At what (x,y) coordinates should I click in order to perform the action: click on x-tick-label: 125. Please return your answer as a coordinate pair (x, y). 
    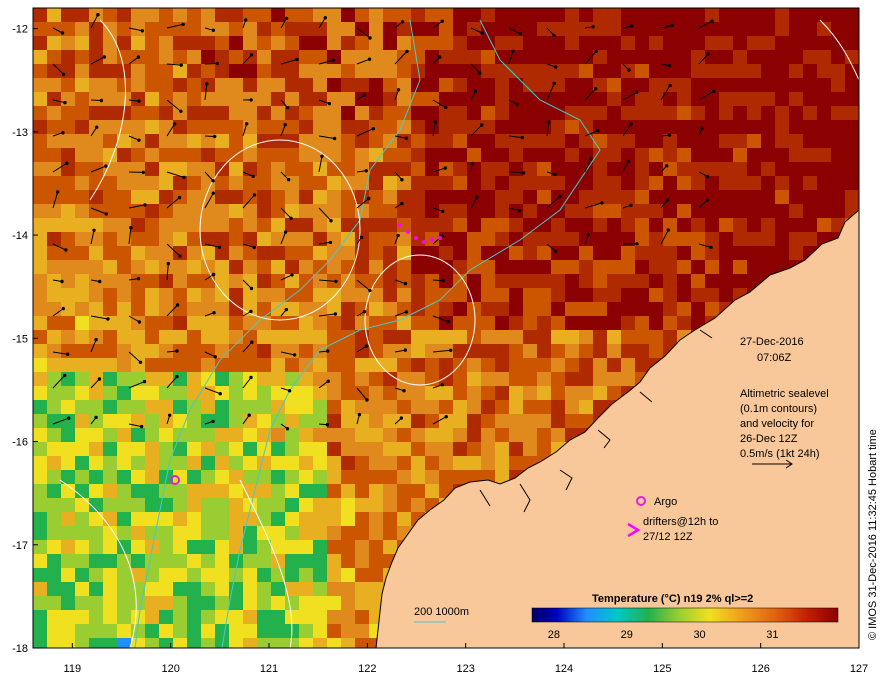
    Looking at the image, I should click on (662, 669).